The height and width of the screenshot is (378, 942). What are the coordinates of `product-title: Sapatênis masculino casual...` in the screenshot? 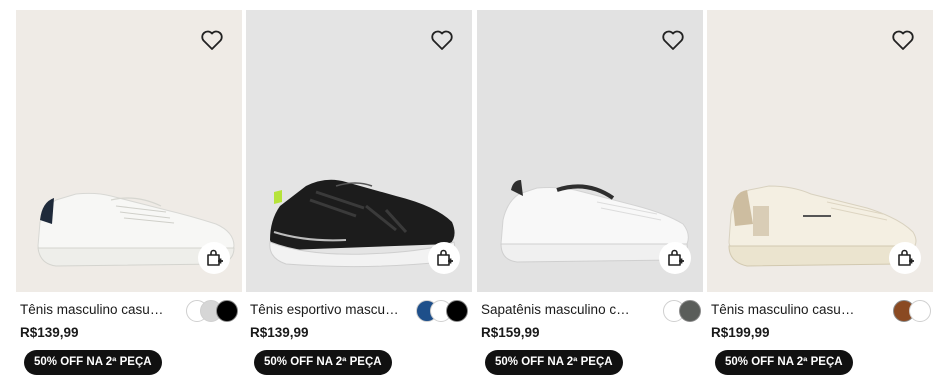 It's located at (556, 309).